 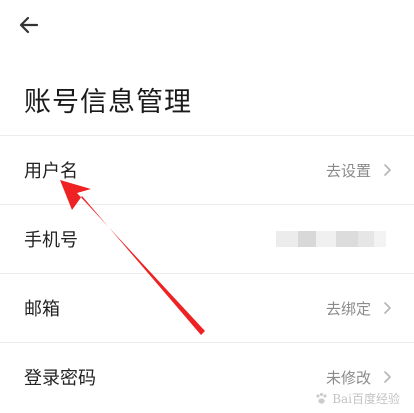 What do you see at coordinates (348, 308) in the screenshot?
I see `email-value: 去绑定` at bounding box center [348, 308].